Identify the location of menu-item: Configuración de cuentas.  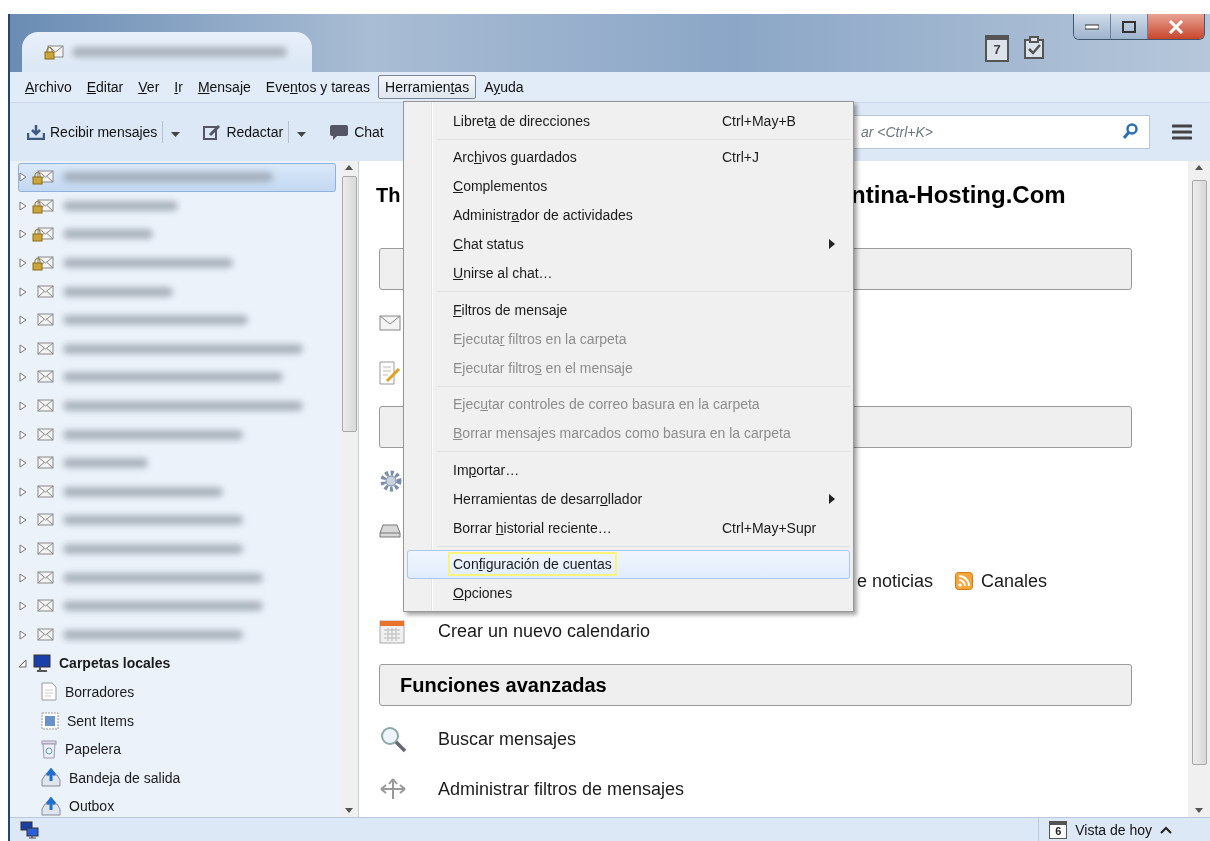
(628, 564).